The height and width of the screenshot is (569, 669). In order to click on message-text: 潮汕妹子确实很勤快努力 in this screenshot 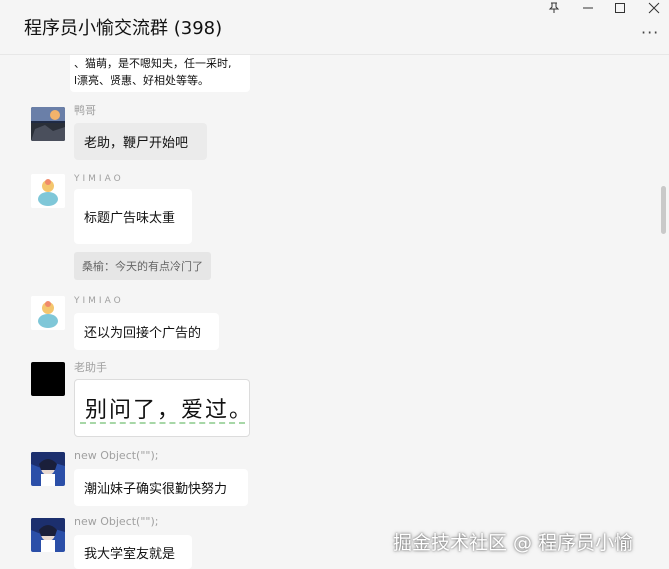, I will do `click(156, 489)`.